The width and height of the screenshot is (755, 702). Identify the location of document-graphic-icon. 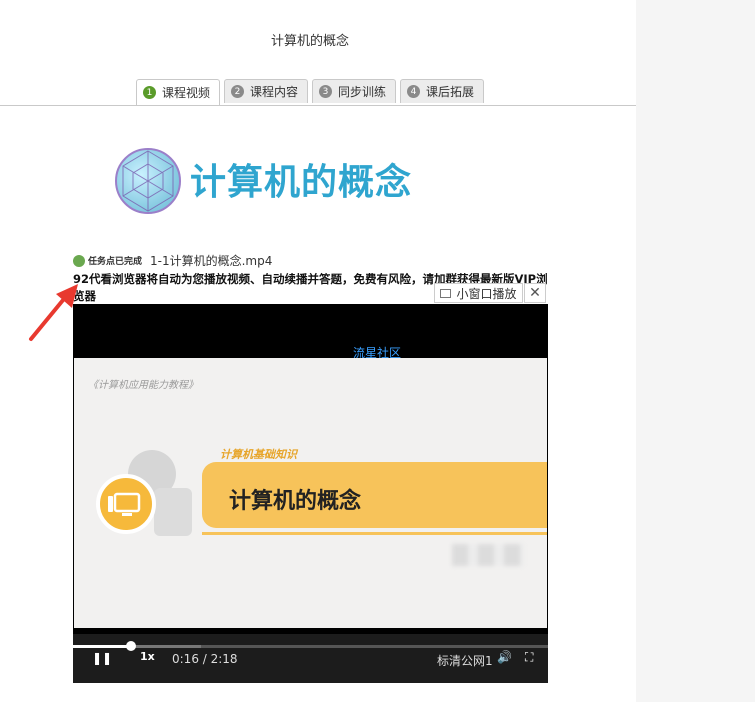
(173, 512).